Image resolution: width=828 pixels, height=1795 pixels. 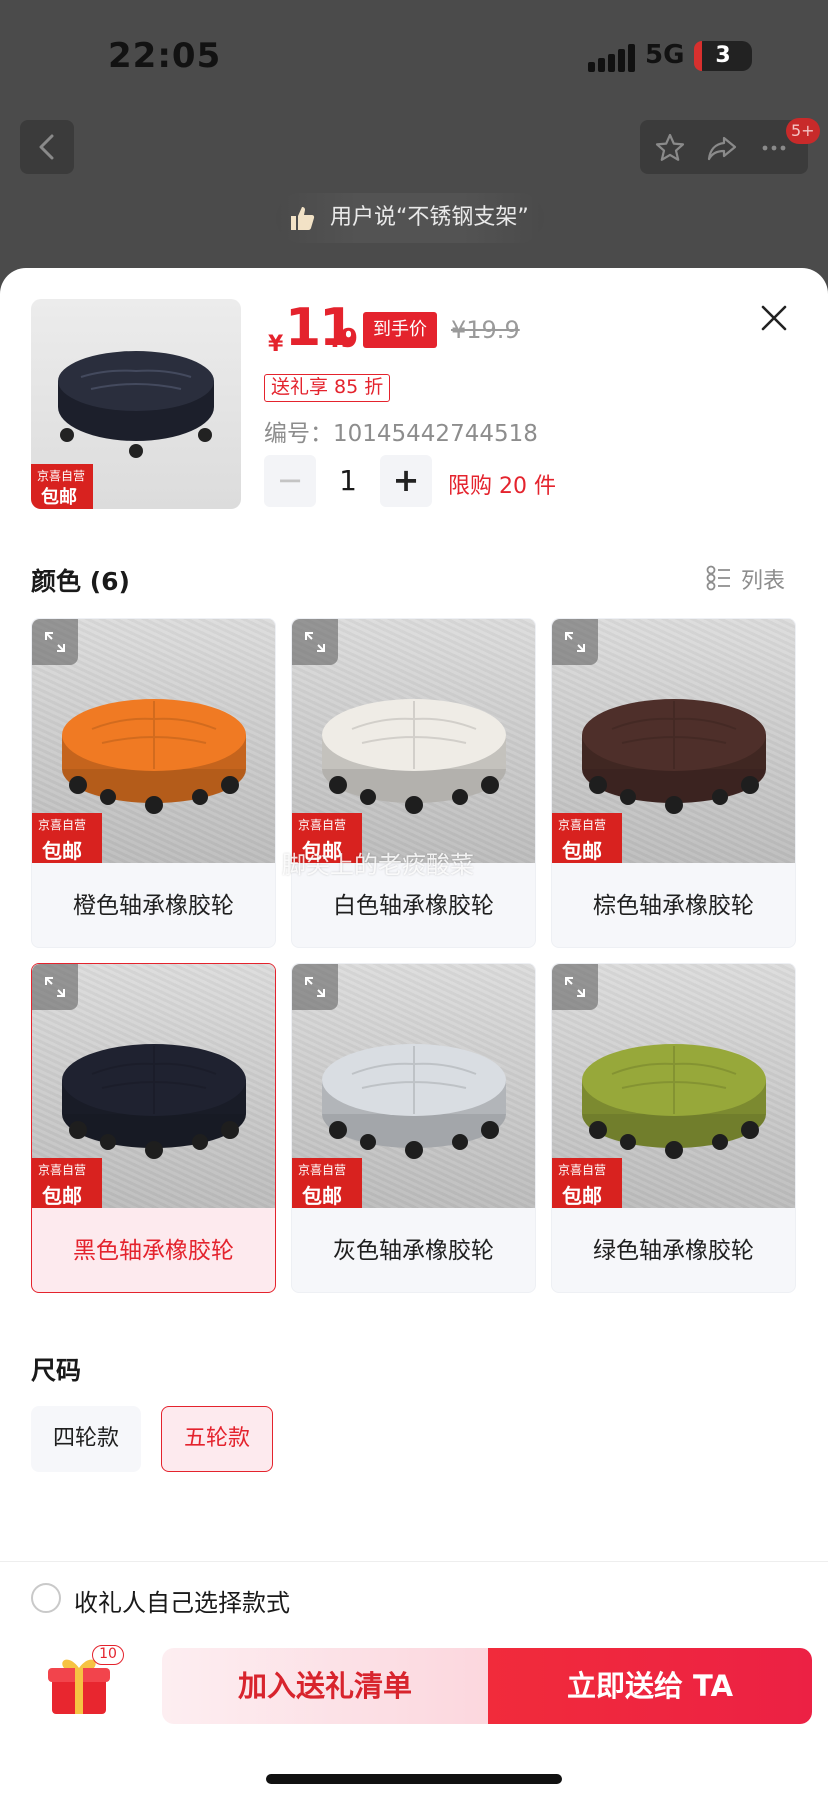 I want to click on color-variant-card: 京喜自营 包邮 白色轴承橡胶轮, so click(x=413, y=783).